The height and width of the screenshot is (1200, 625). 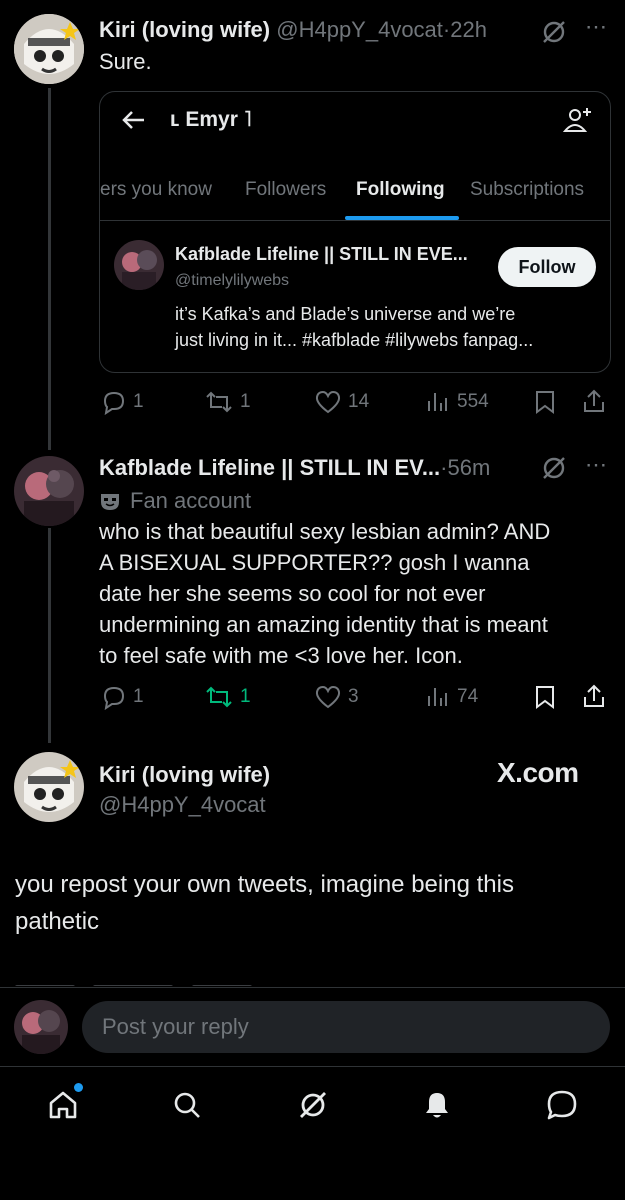 What do you see at coordinates (78, 1087) in the screenshot?
I see `notification-dot` at bounding box center [78, 1087].